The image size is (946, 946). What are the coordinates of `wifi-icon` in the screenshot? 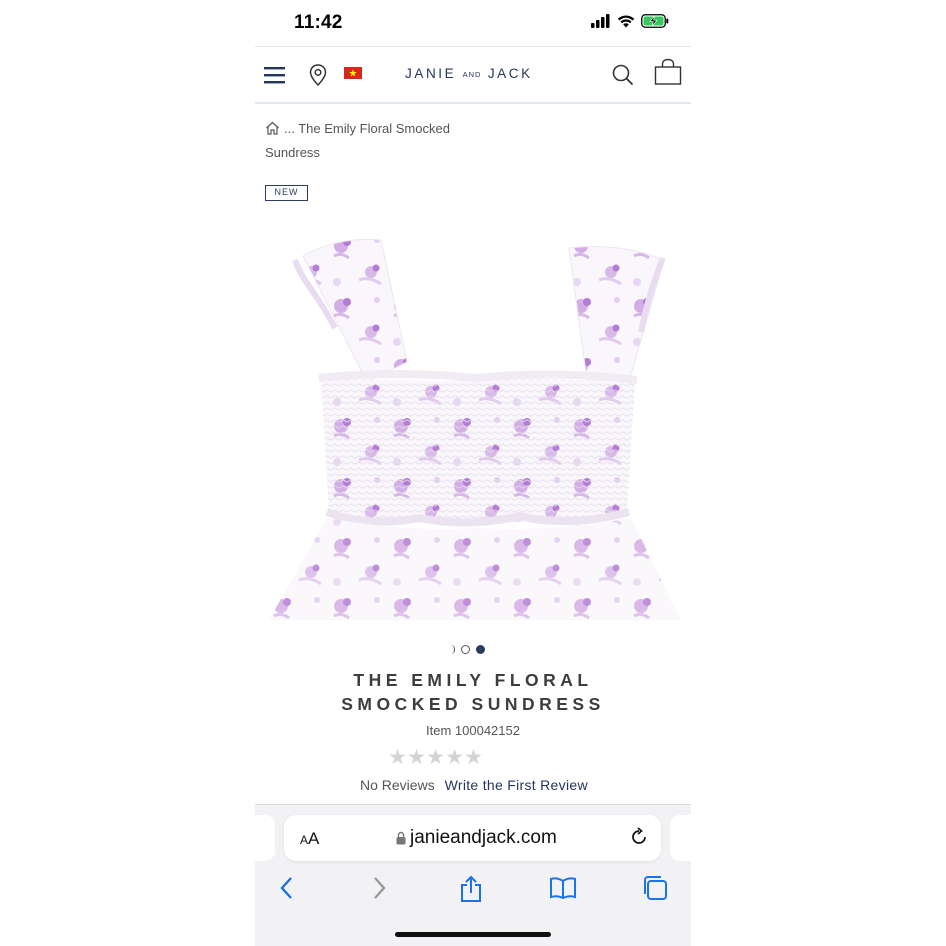 It's located at (626, 21).